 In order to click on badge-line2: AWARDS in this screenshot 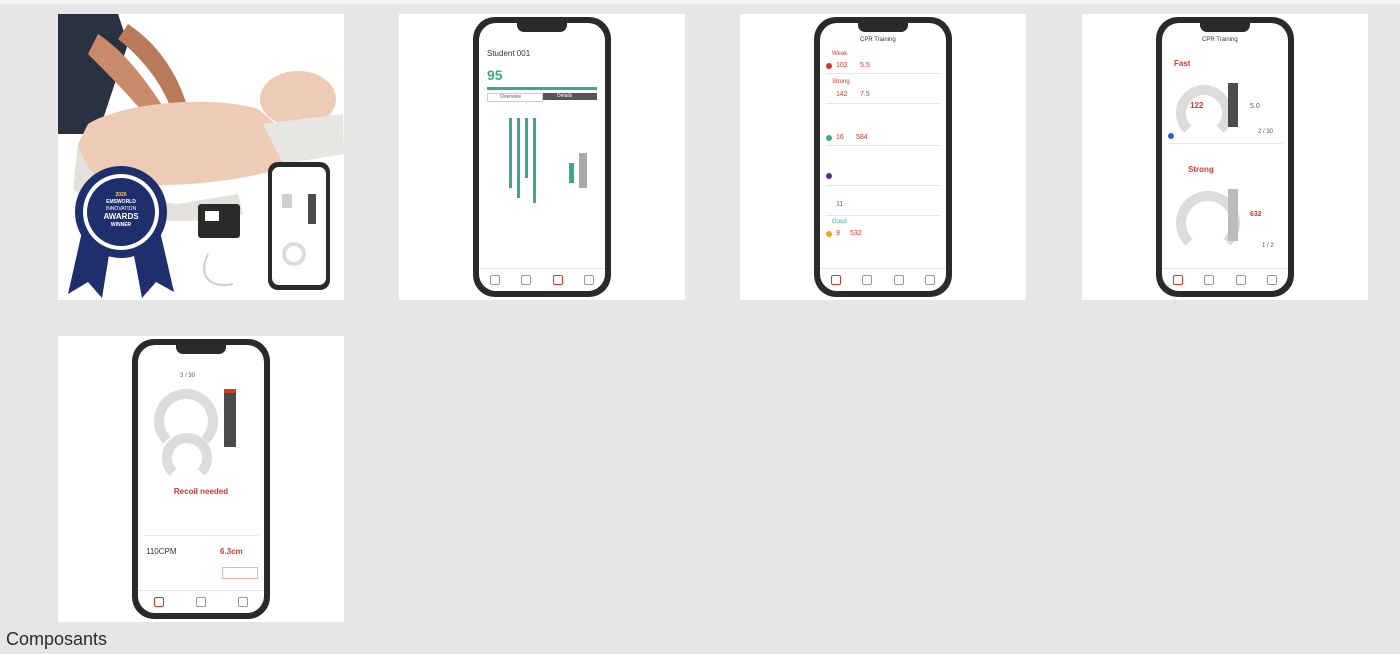, I will do `click(121, 216)`.